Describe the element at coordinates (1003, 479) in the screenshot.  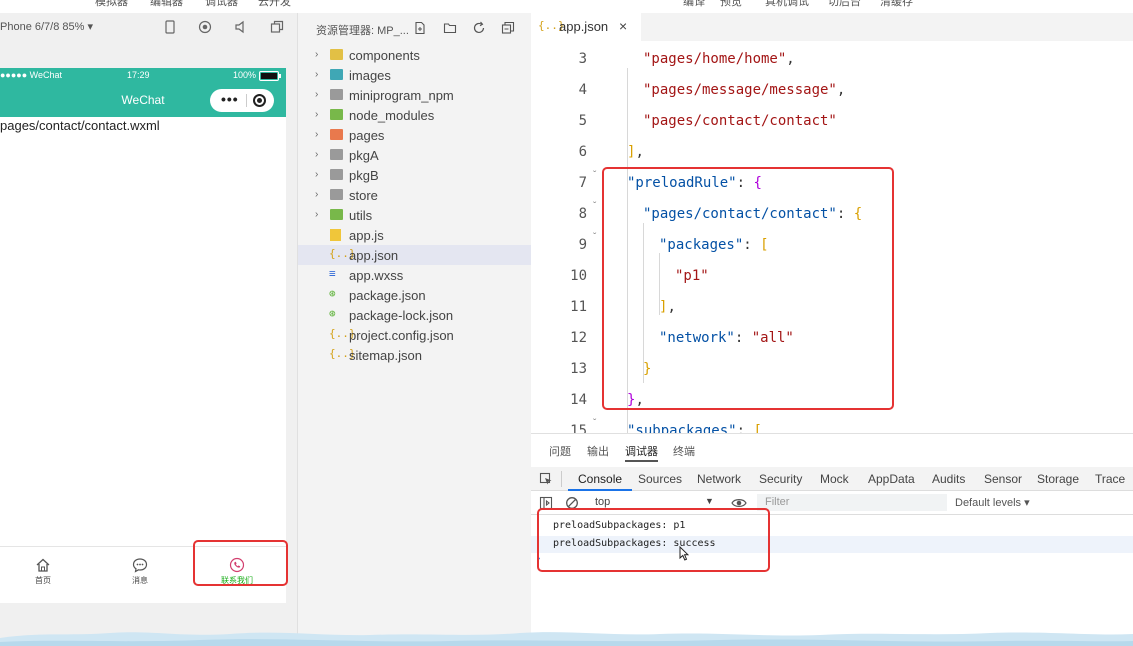
I see `devtools-tab-sensor: Sensor` at that location.